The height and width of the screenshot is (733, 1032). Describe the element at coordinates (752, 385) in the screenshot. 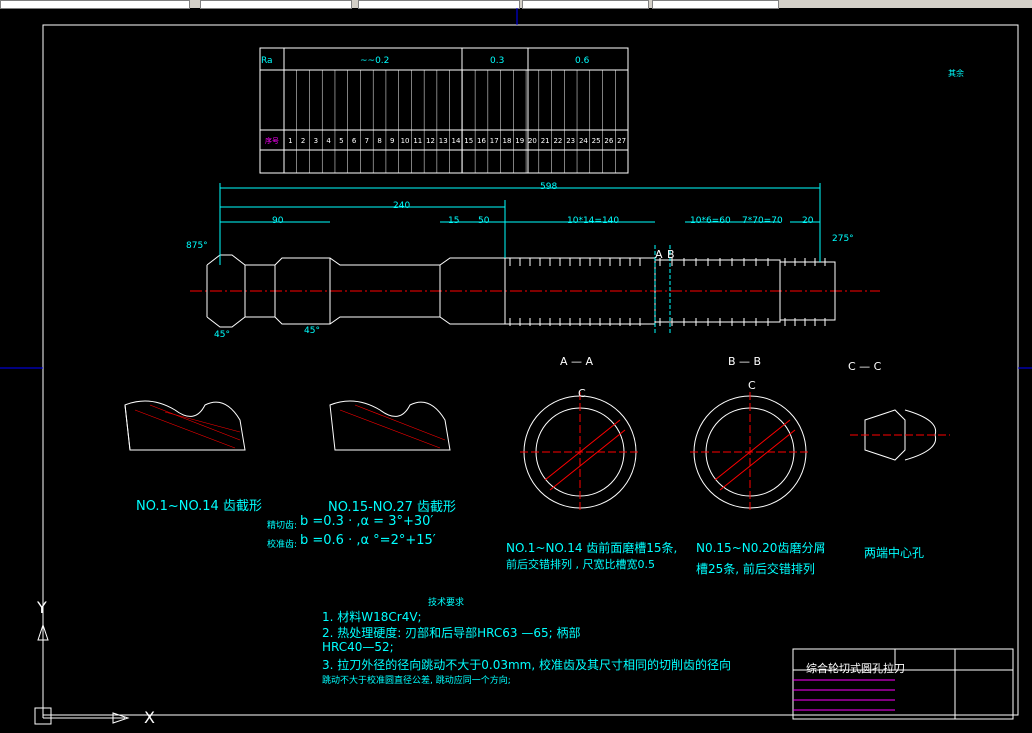

I see `c-mark-2: C` at that location.